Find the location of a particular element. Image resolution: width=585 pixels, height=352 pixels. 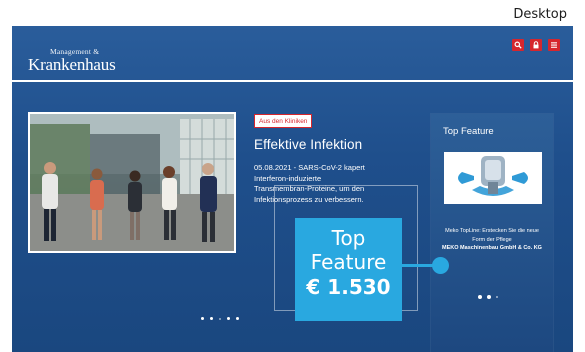

lock-icon is located at coordinates (536, 45).